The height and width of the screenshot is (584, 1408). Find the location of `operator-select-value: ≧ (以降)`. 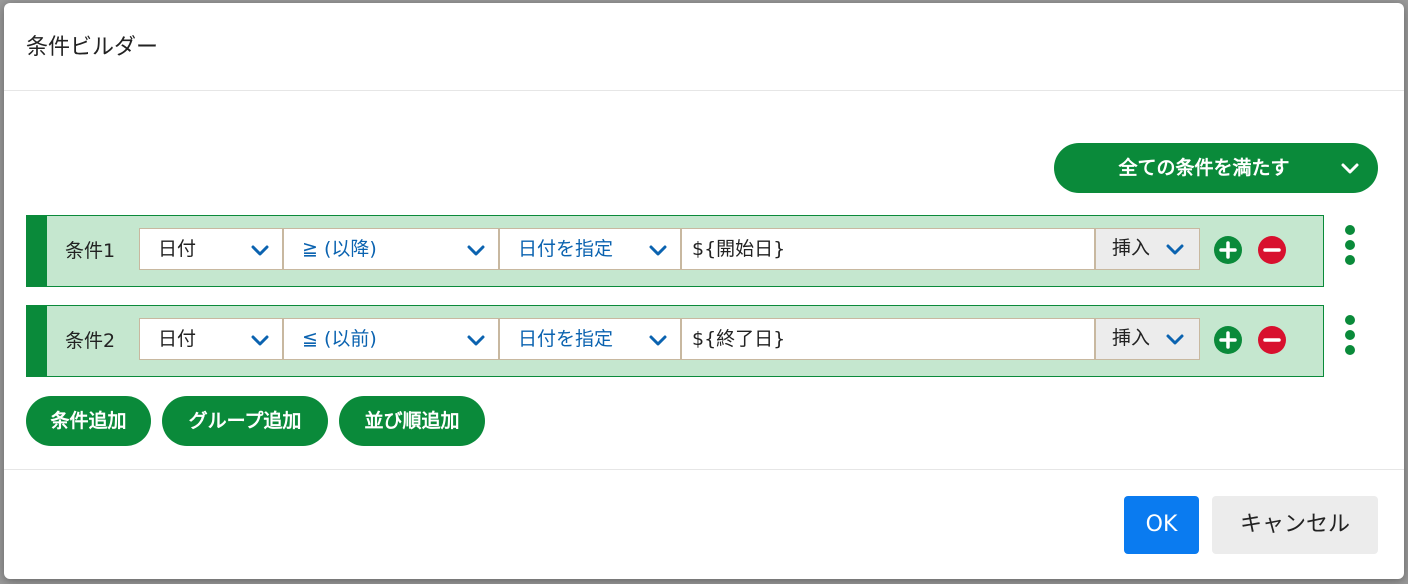

operator-select-value: ≧ (以降) is located at coordinates (339, 249).